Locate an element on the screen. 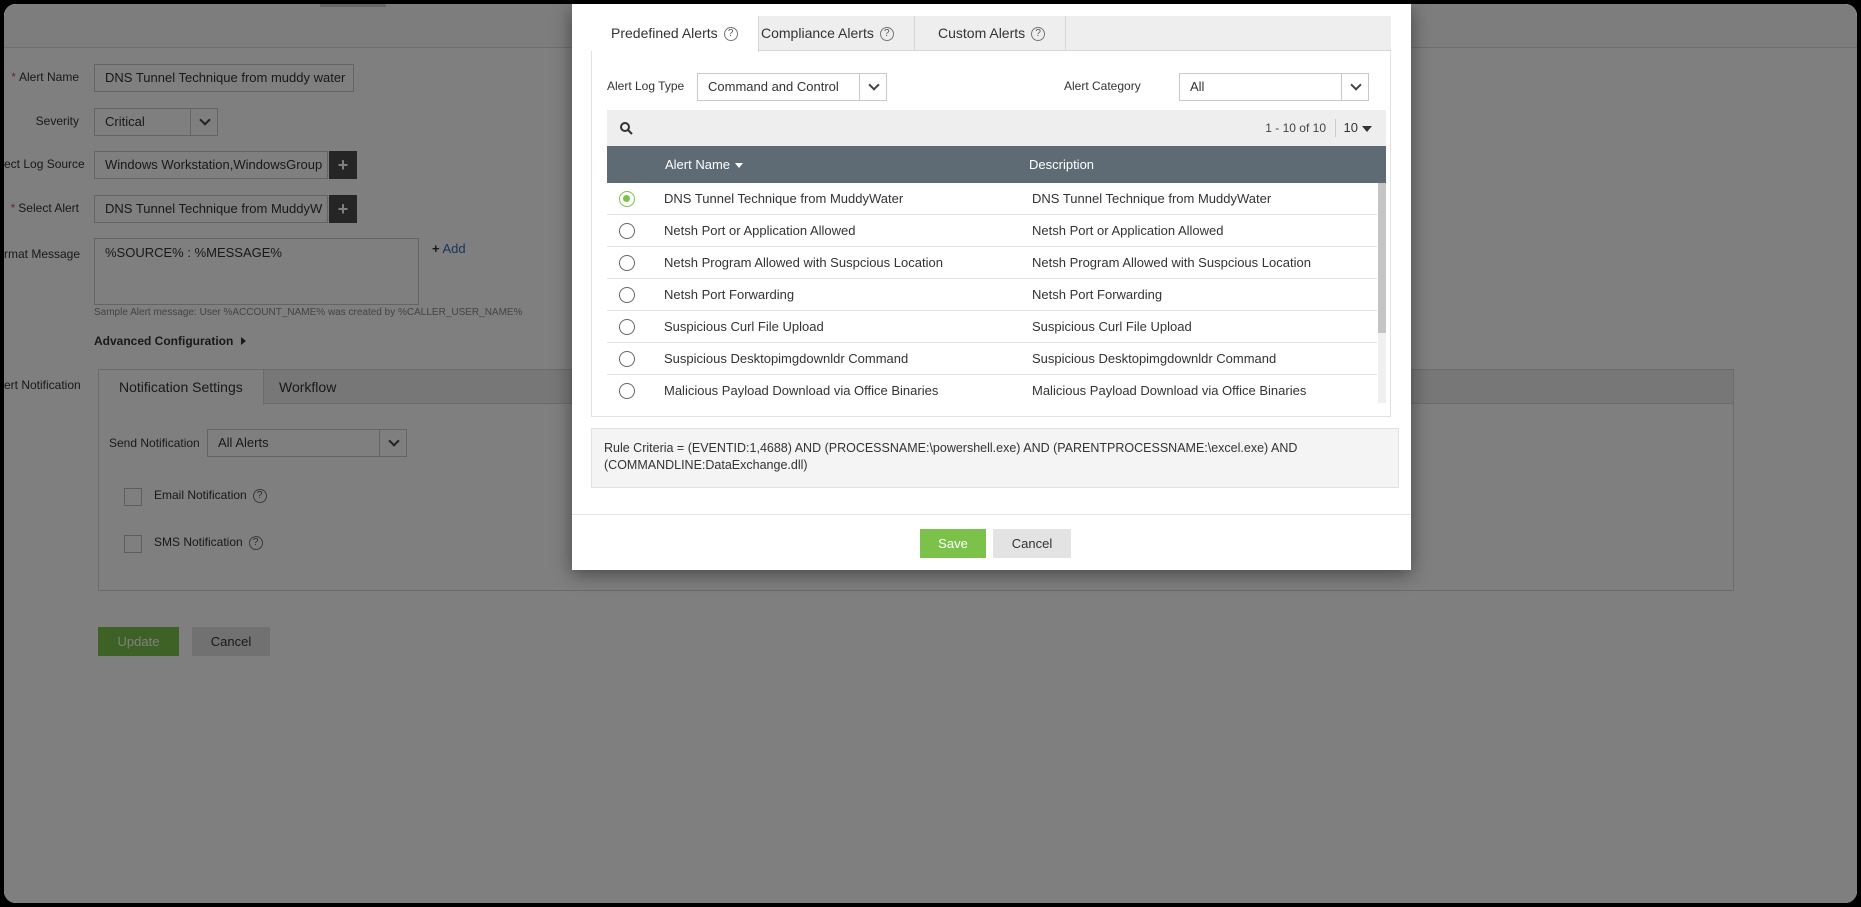  scrollbar is located at coordinates (1382, 293).